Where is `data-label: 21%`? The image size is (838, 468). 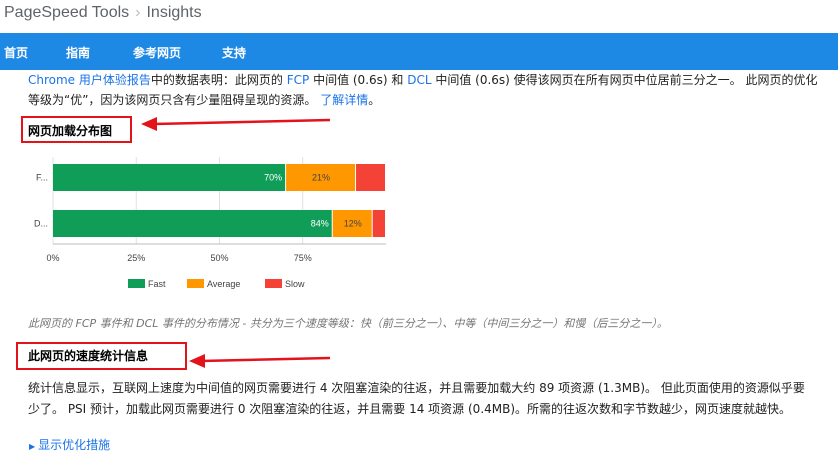 data-label: 21% is located at coordinates (321, 178).